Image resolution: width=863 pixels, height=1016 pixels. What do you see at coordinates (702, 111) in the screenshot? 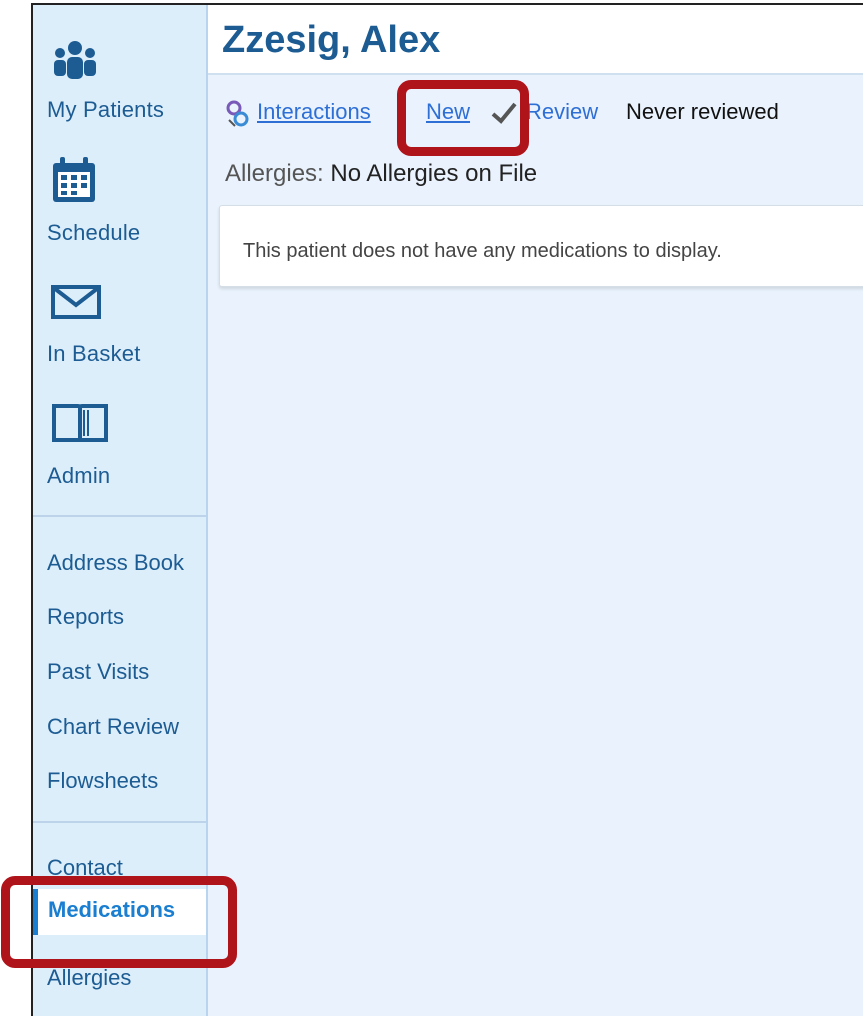
I see `review-status: Never reviewed` at bounding box center [702, 111].